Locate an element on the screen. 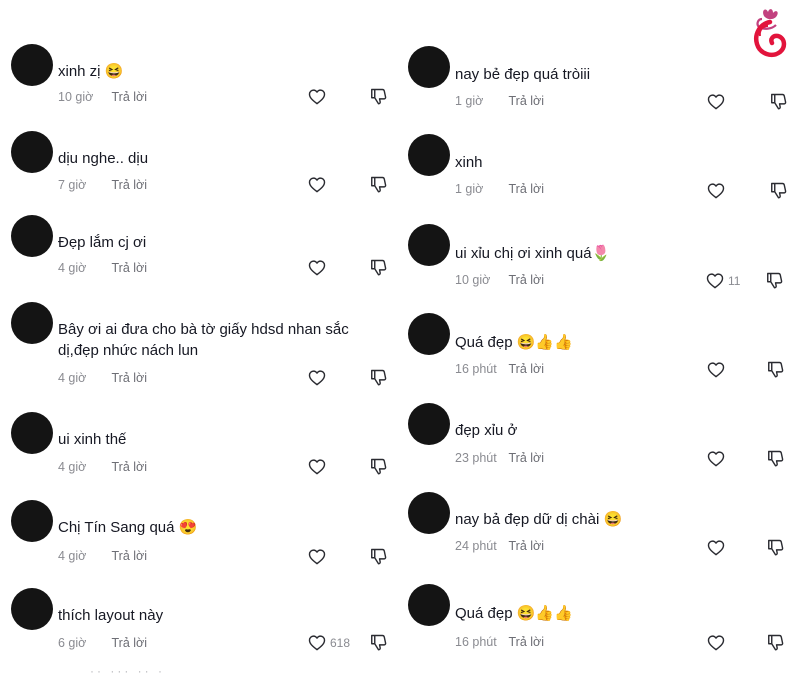 The image size is (800, 700). comment-text: xinh is located at coordinates (469, 162).